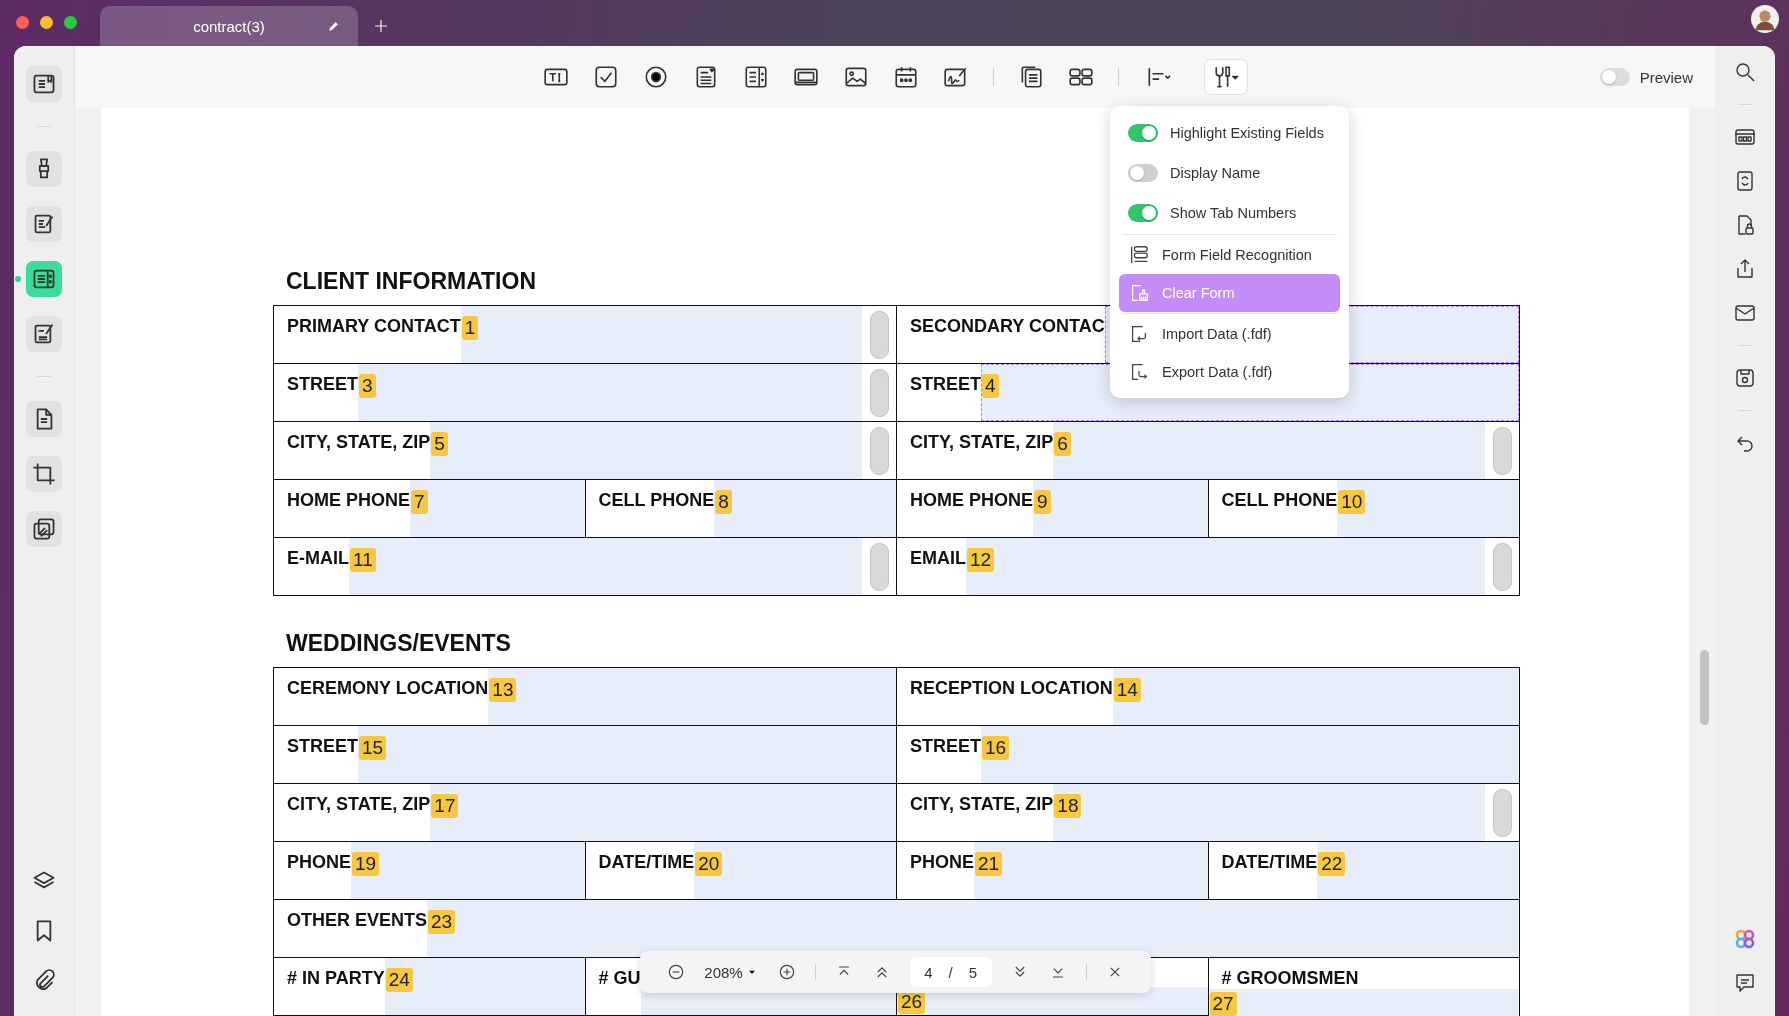 Image resolution: width=1789 pixels, height=1016 pixels. I want to click on tab-number-badge: 14, so click(1127, 690).